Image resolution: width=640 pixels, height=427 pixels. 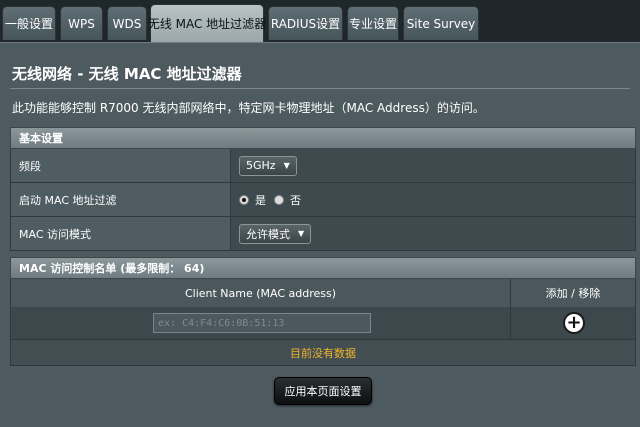 I want to click on enable-filter-label: 启动 MAC 地址过滤, so click(x=121, y=199).